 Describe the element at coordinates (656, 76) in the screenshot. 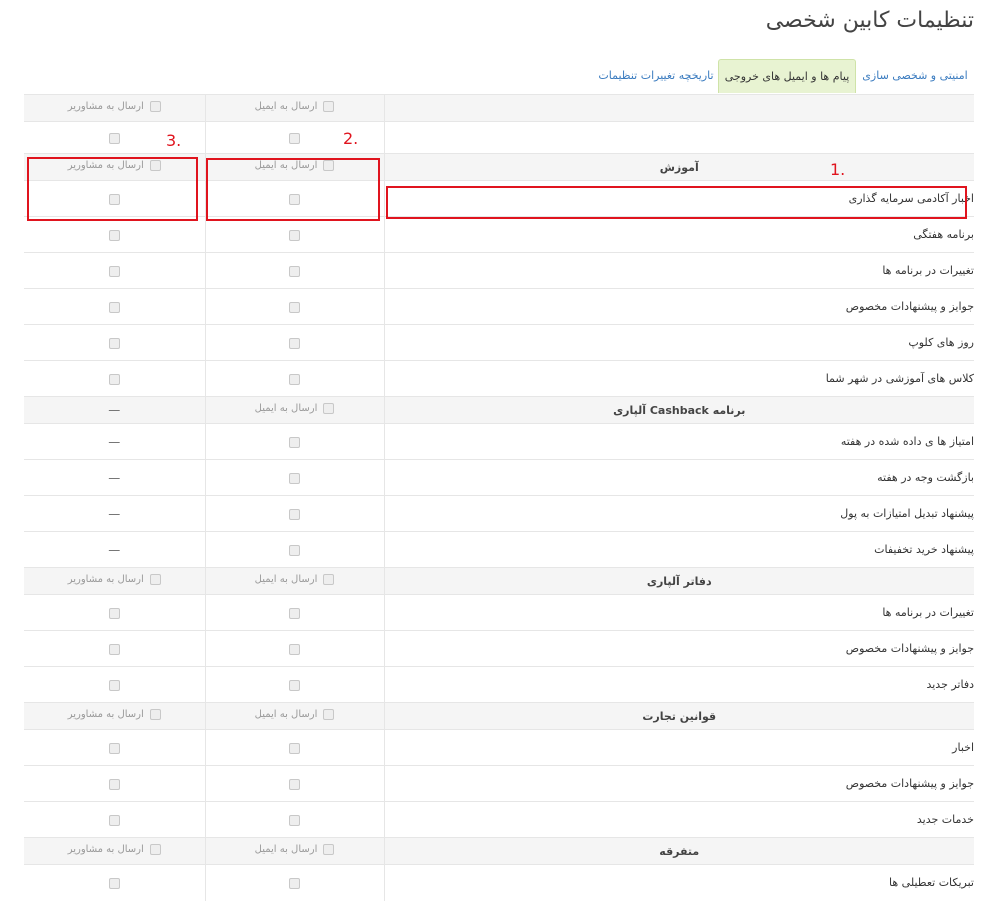

I see `tab-settings-history: تاریخچه تغییرات تنظیمات` at that location.